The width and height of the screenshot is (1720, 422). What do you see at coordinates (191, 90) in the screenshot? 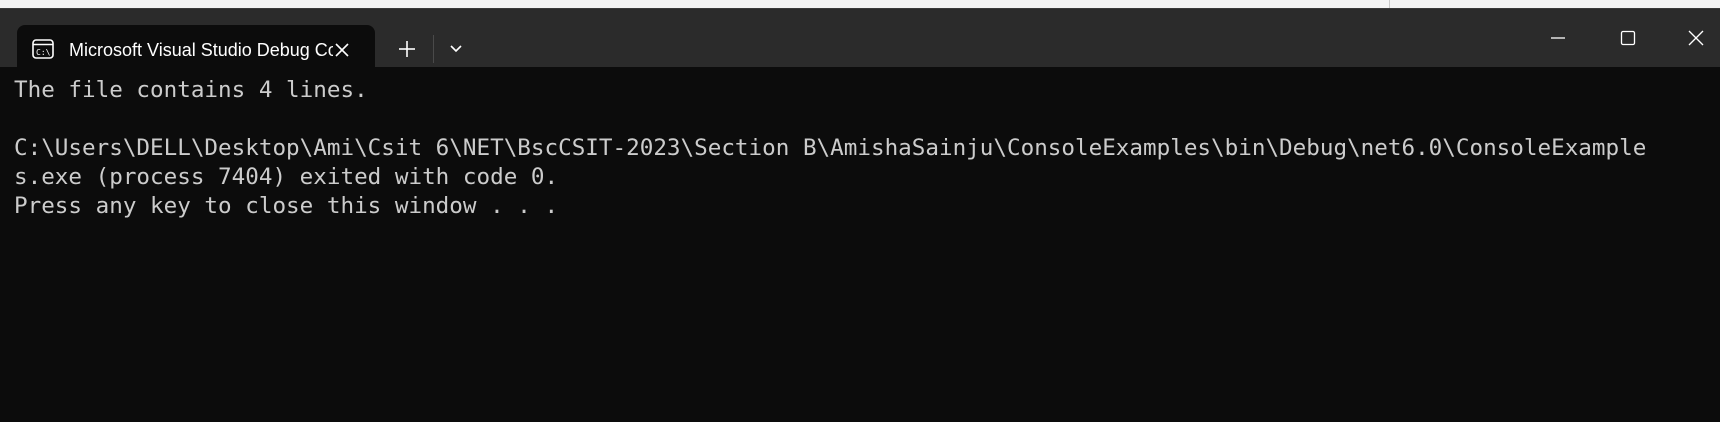
I see `terminal-line: The file contains 4 lines.` at bounding box center [191, 90].